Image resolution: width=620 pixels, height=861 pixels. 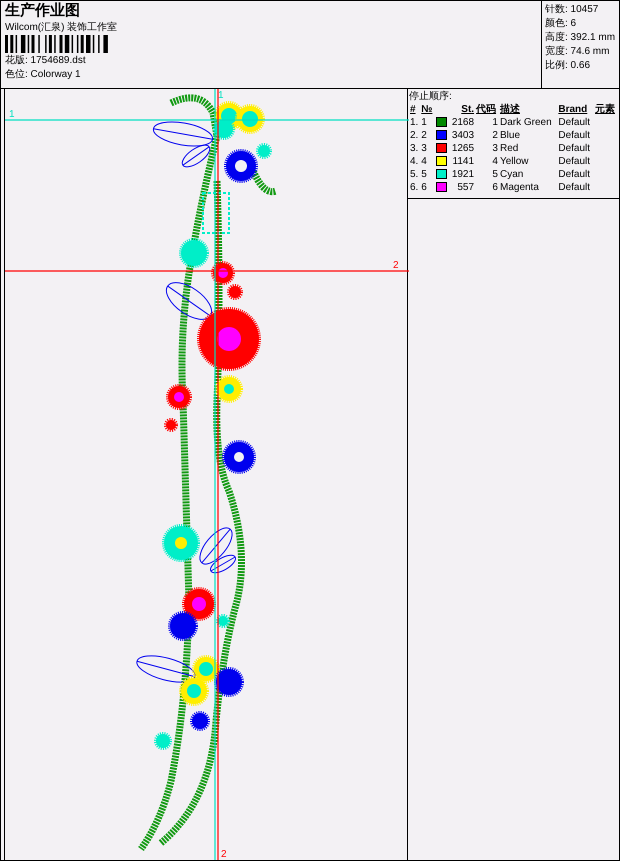 What do you see at coordinates (58, 43) in the screenshot?
I see `barcode-icon` at bounding box center [58, 43].